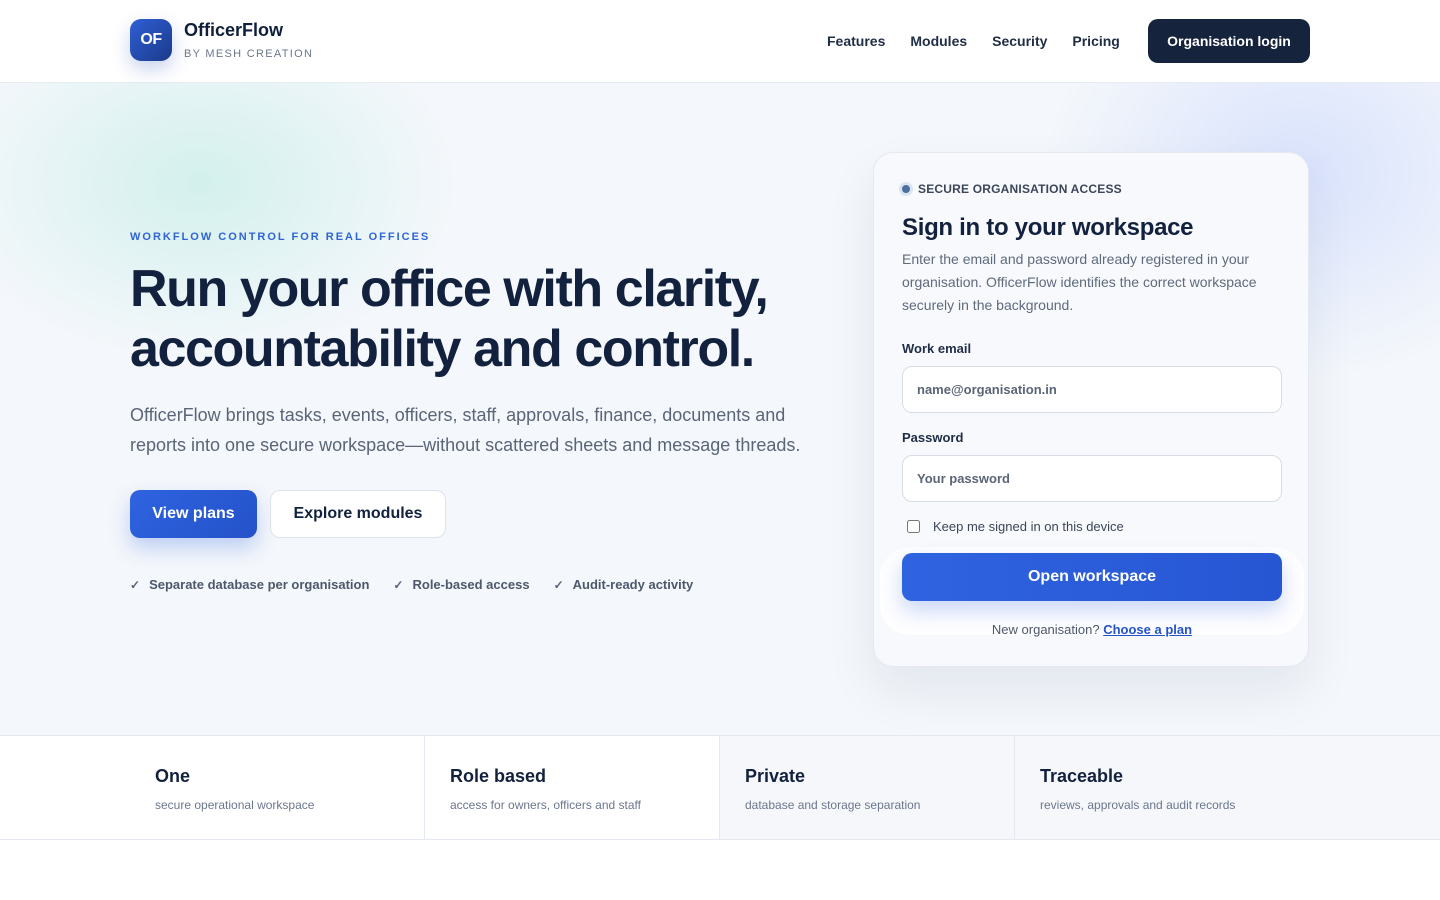  I want to click on check-label: Role-based access, so click(471, 584).